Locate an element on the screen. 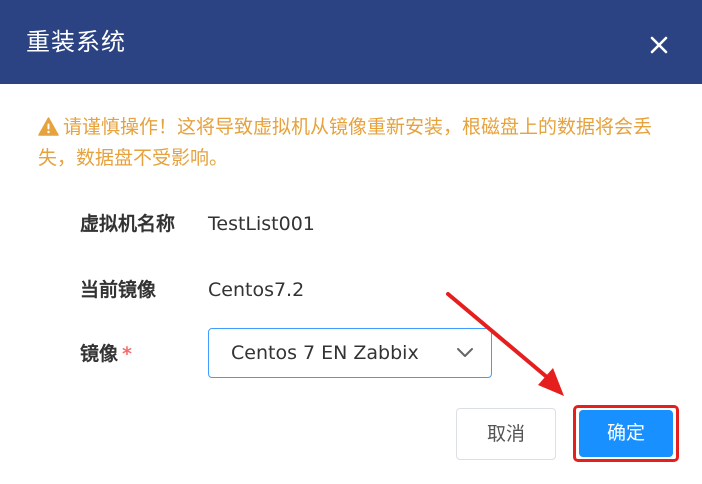  confirm-button: 确定 is located at coordinates (626, 433).